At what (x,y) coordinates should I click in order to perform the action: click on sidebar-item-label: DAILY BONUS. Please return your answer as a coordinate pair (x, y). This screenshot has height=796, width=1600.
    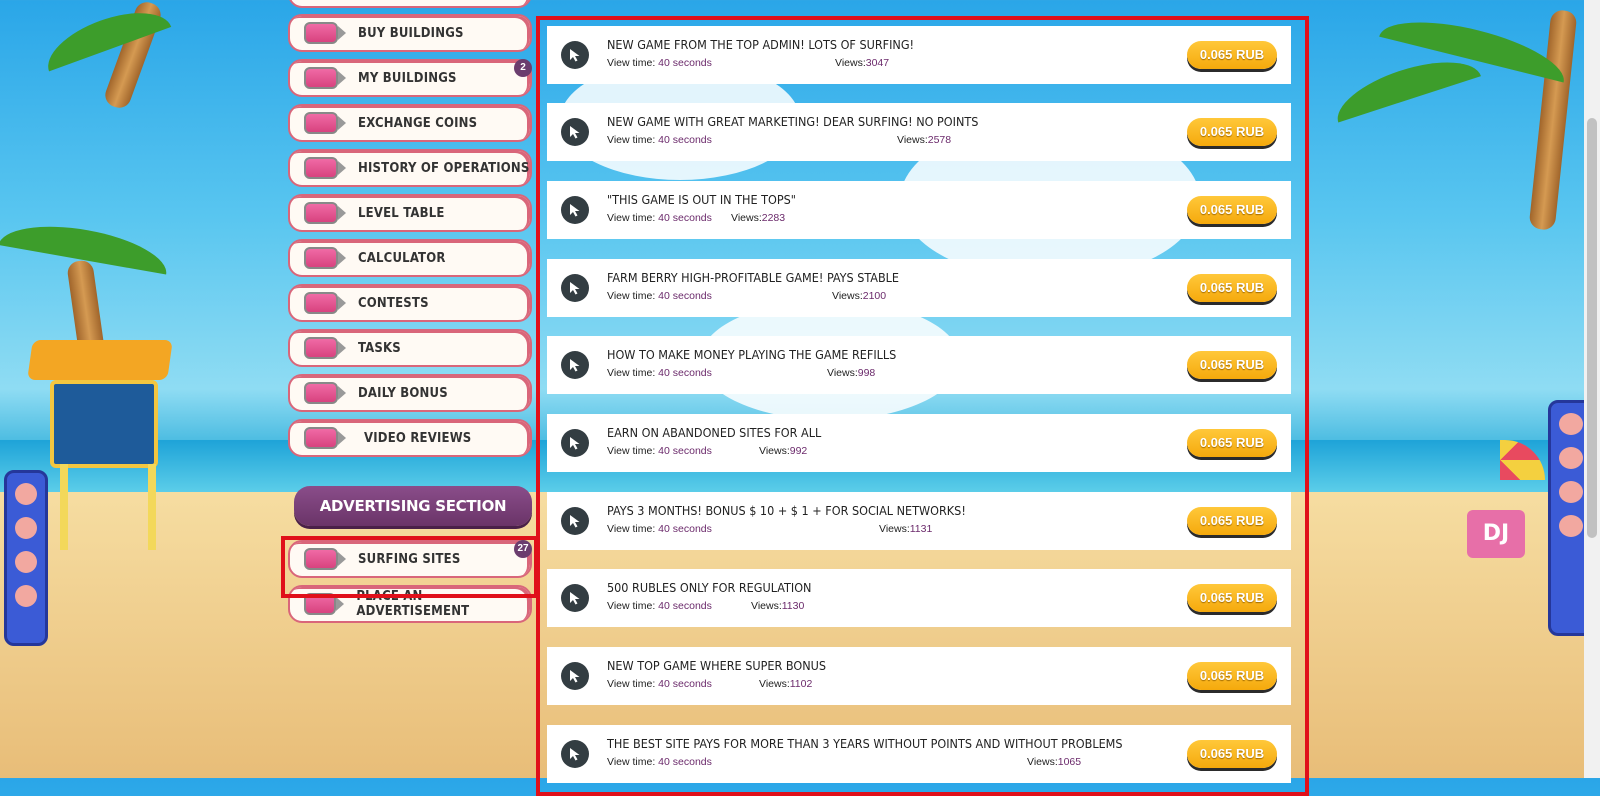
    Looking at the image, I should click on (403, 393).